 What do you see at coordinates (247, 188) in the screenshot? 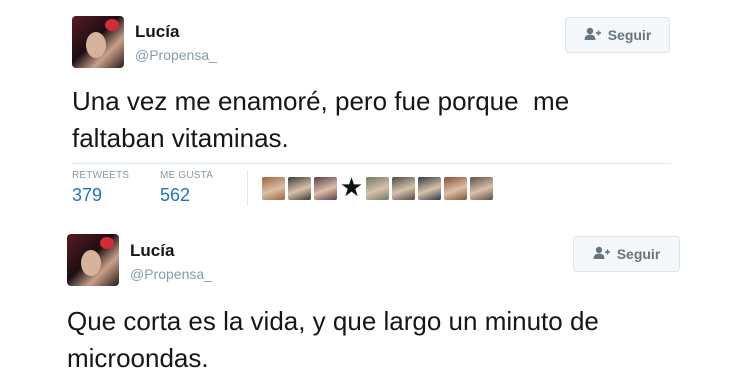
I see `stats-separator` at bounding box center [247, 188].